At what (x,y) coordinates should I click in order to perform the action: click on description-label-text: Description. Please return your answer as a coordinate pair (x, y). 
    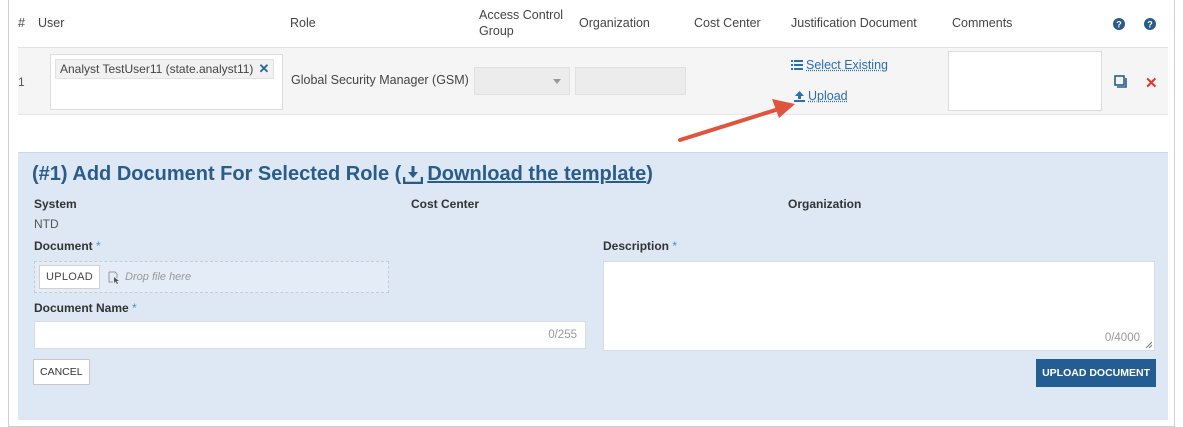
    Looking at the image, I should click on (636, 246).